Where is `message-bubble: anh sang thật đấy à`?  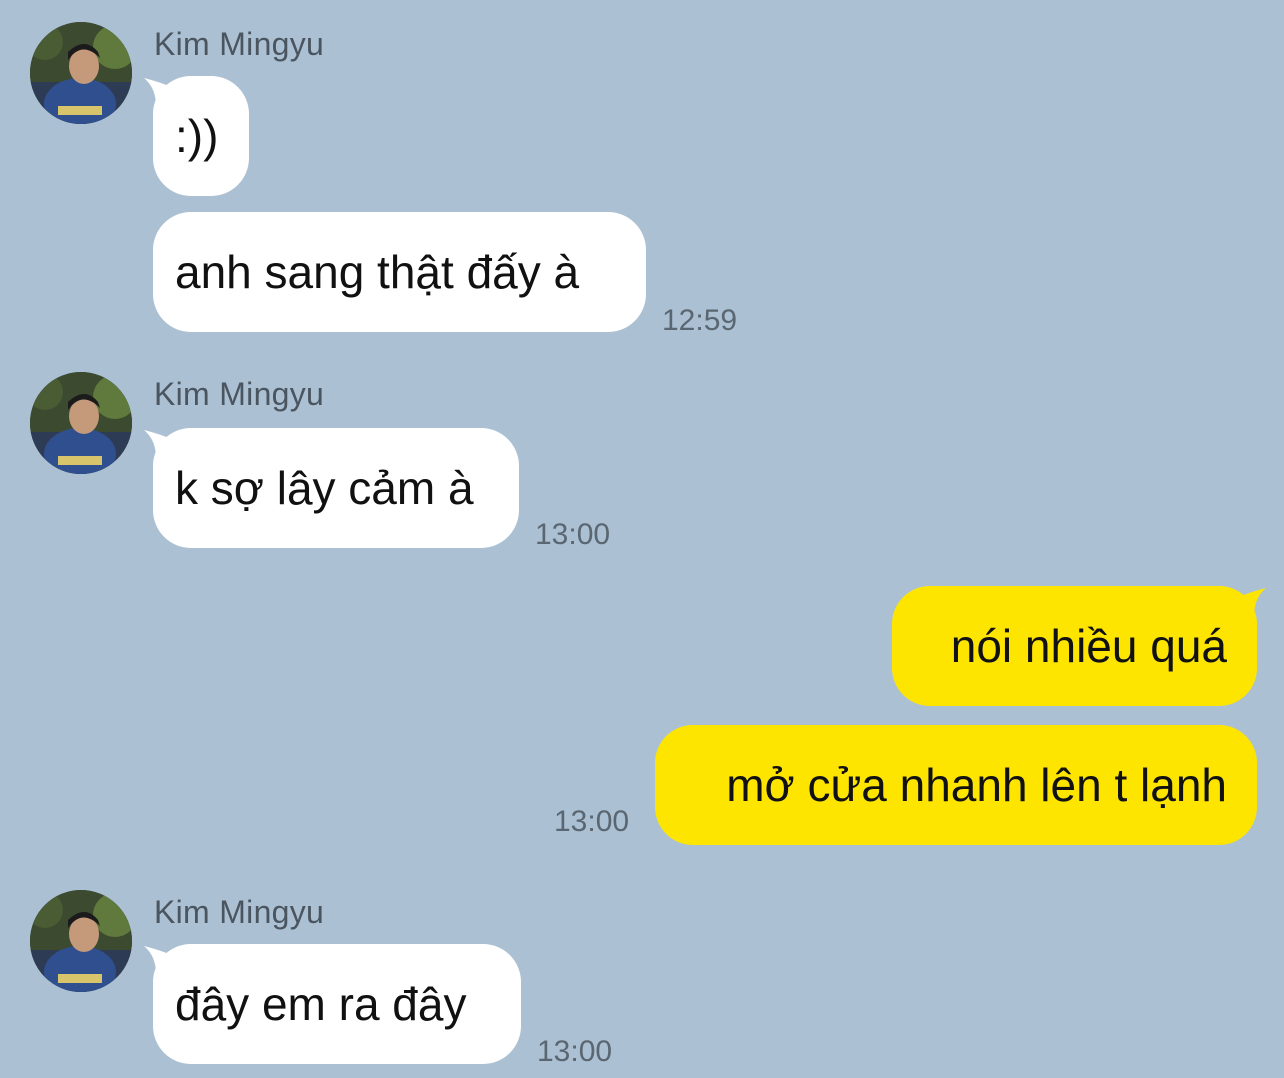 message-bubble: anh sang thật đấy à is located at coordinates (399, 272).